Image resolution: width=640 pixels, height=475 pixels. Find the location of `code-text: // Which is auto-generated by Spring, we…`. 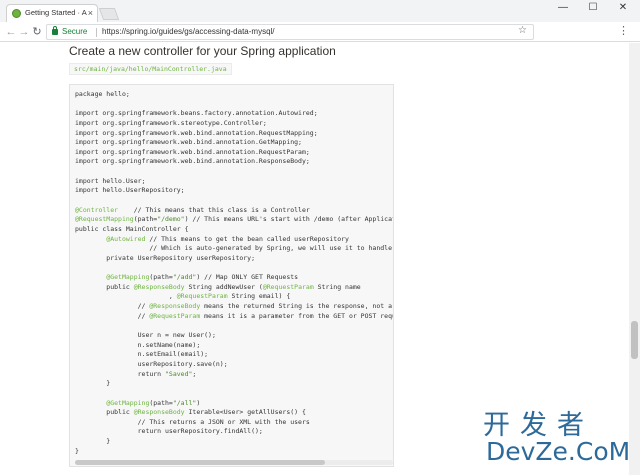

code-text: // Which is auto-generated by Spring, we… is located at coordinates (234, 248).